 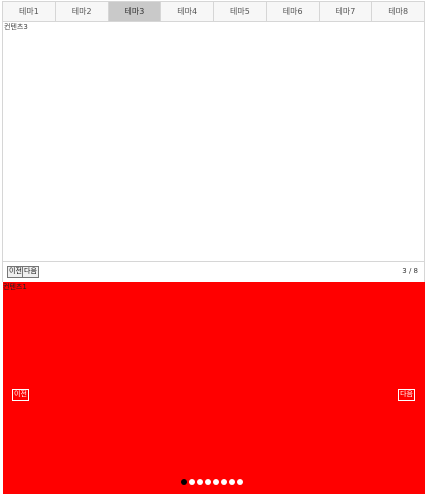 I want to click on slider-pagination, so click(x=212, y=482).